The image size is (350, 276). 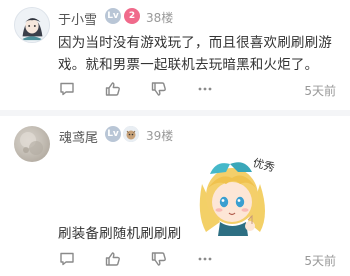 What do you see at coordinates (132, 16) in the screenshot?
I see `vip-badge: 2` at bounding box center [132, 16].